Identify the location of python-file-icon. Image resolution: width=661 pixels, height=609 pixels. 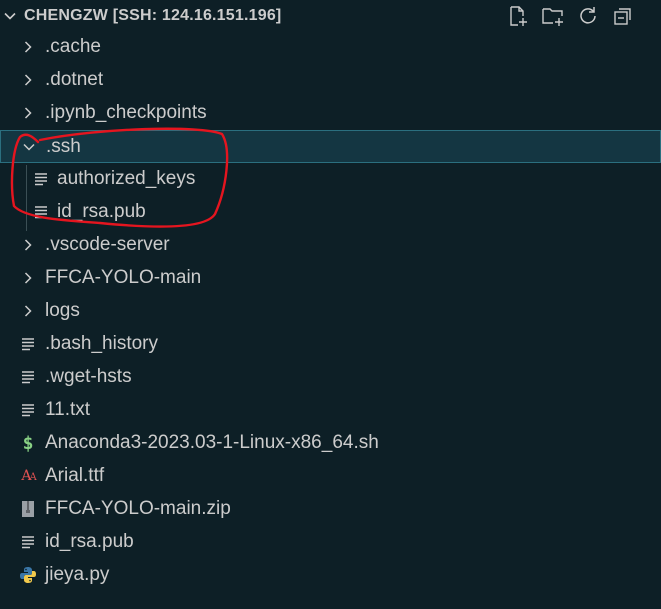
(28, 575).